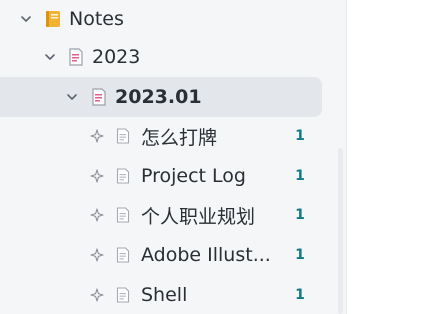  I want to click on tree-item-label: 2023, so click(116, 57).